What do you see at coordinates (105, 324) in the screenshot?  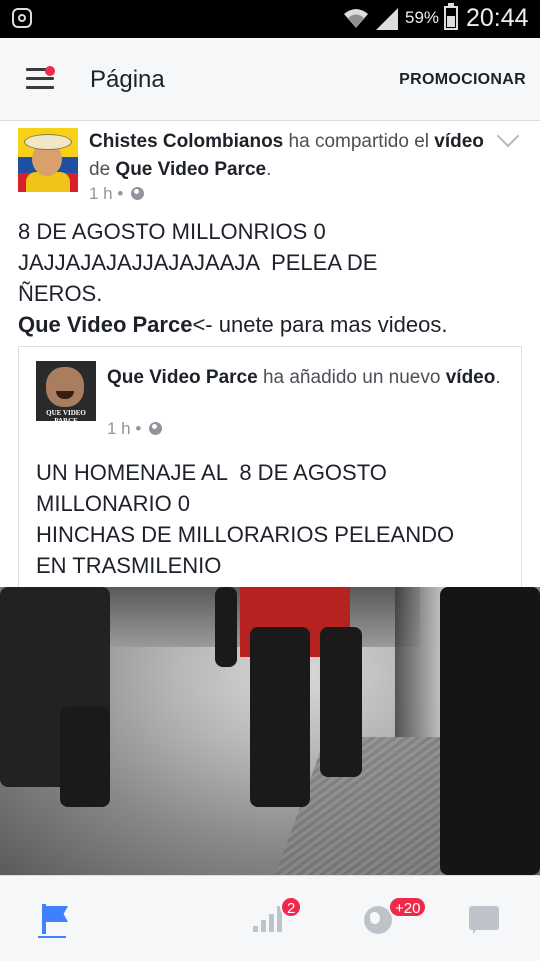 I see `page-mention-link: Que Video Parce` at bounding box center [105, 324].